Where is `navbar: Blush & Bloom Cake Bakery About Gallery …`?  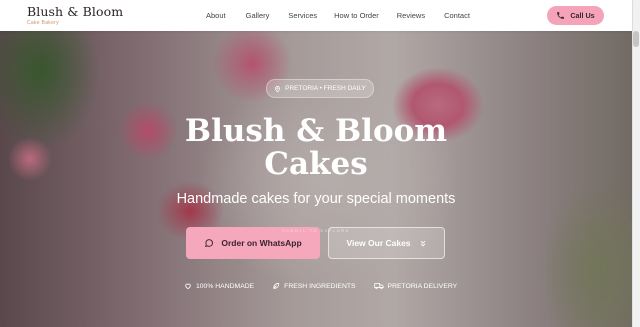 navbar: Blush & Bloom Cake Bakery About Gallery … is located at coordinates (316, 15).